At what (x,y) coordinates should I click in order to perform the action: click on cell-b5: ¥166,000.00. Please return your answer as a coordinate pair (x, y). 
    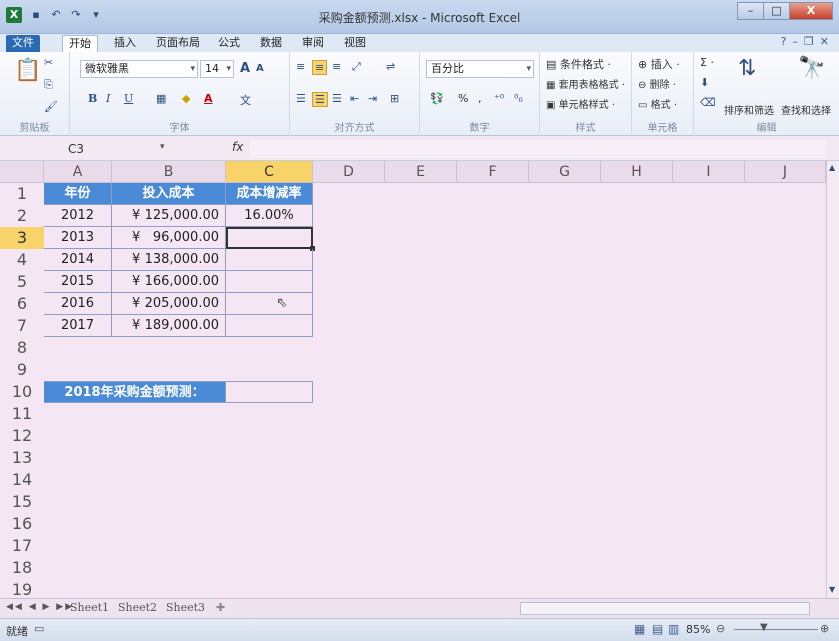
    Looking at the image, I should click on (169, 282).